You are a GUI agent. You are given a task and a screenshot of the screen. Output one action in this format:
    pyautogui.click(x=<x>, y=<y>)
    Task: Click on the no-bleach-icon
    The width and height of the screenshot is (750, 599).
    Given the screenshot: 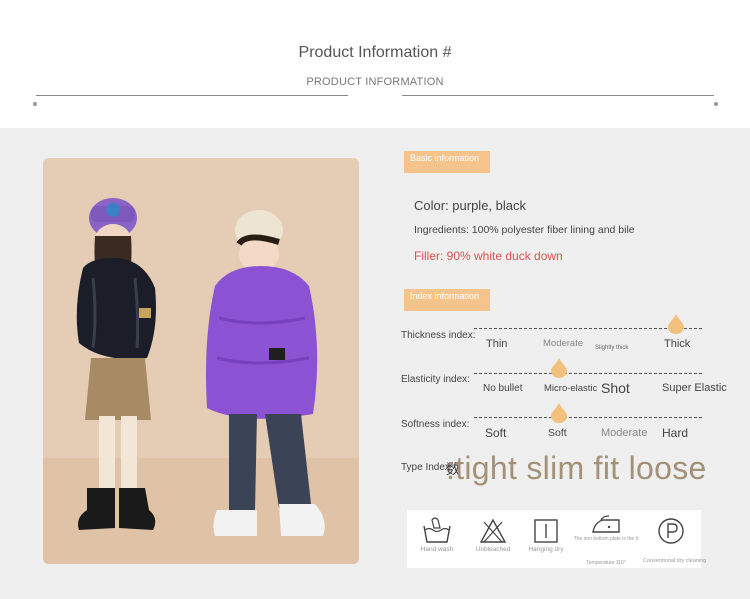 What is the action you would take?
    pyautogui.click(x=493, y=530)
    